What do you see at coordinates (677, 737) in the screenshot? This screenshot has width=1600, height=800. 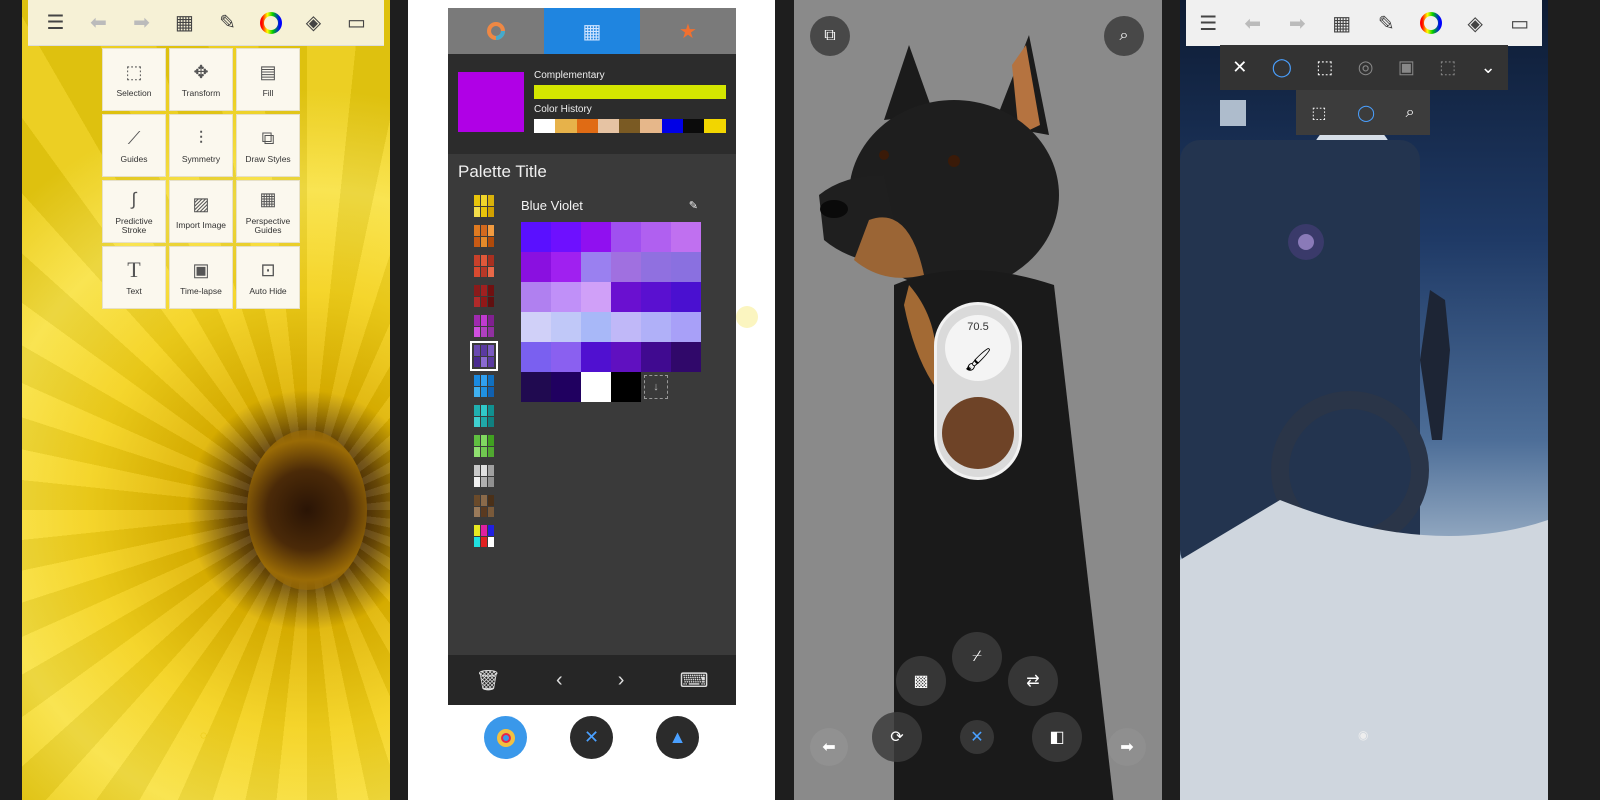 I see `eyedropper-button: ▲` at bounding box center [677, 737].